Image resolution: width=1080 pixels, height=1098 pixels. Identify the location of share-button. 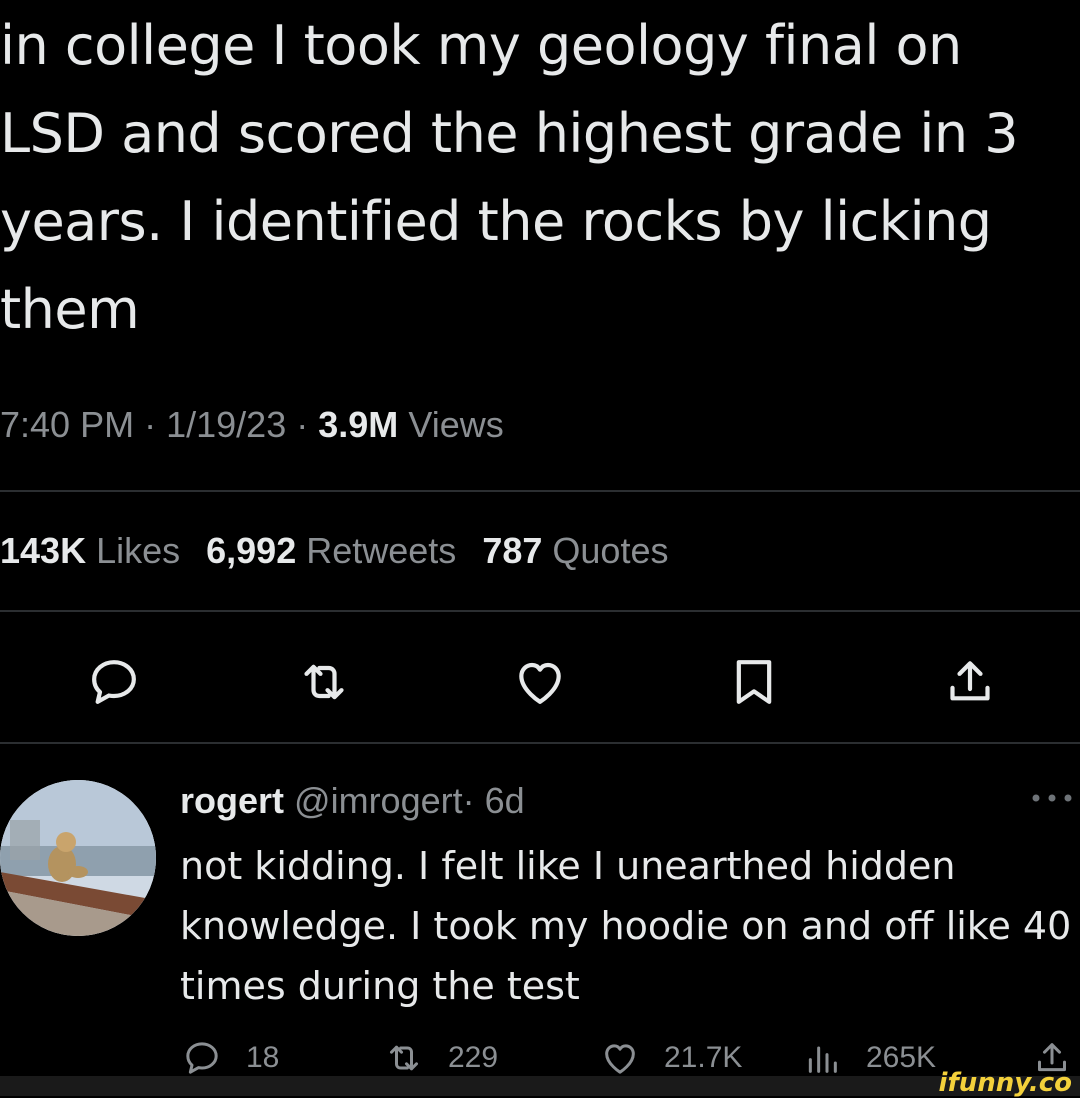
(970, 682).